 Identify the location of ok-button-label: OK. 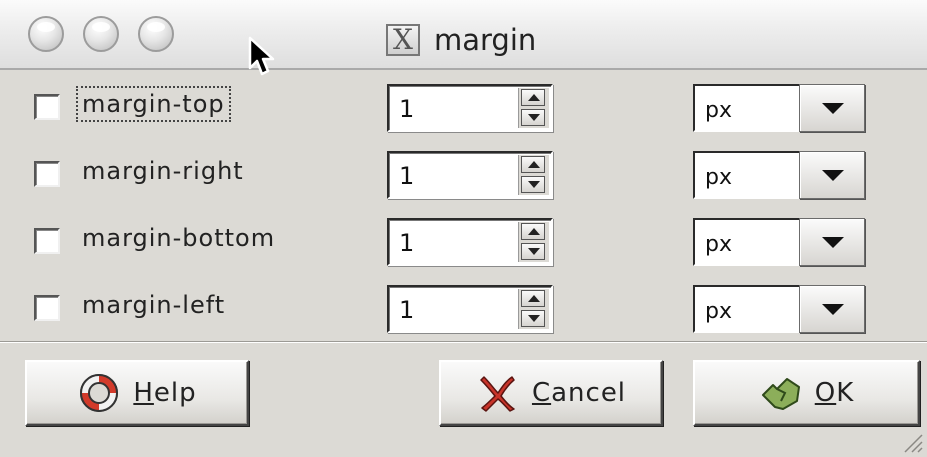
(834, 393).